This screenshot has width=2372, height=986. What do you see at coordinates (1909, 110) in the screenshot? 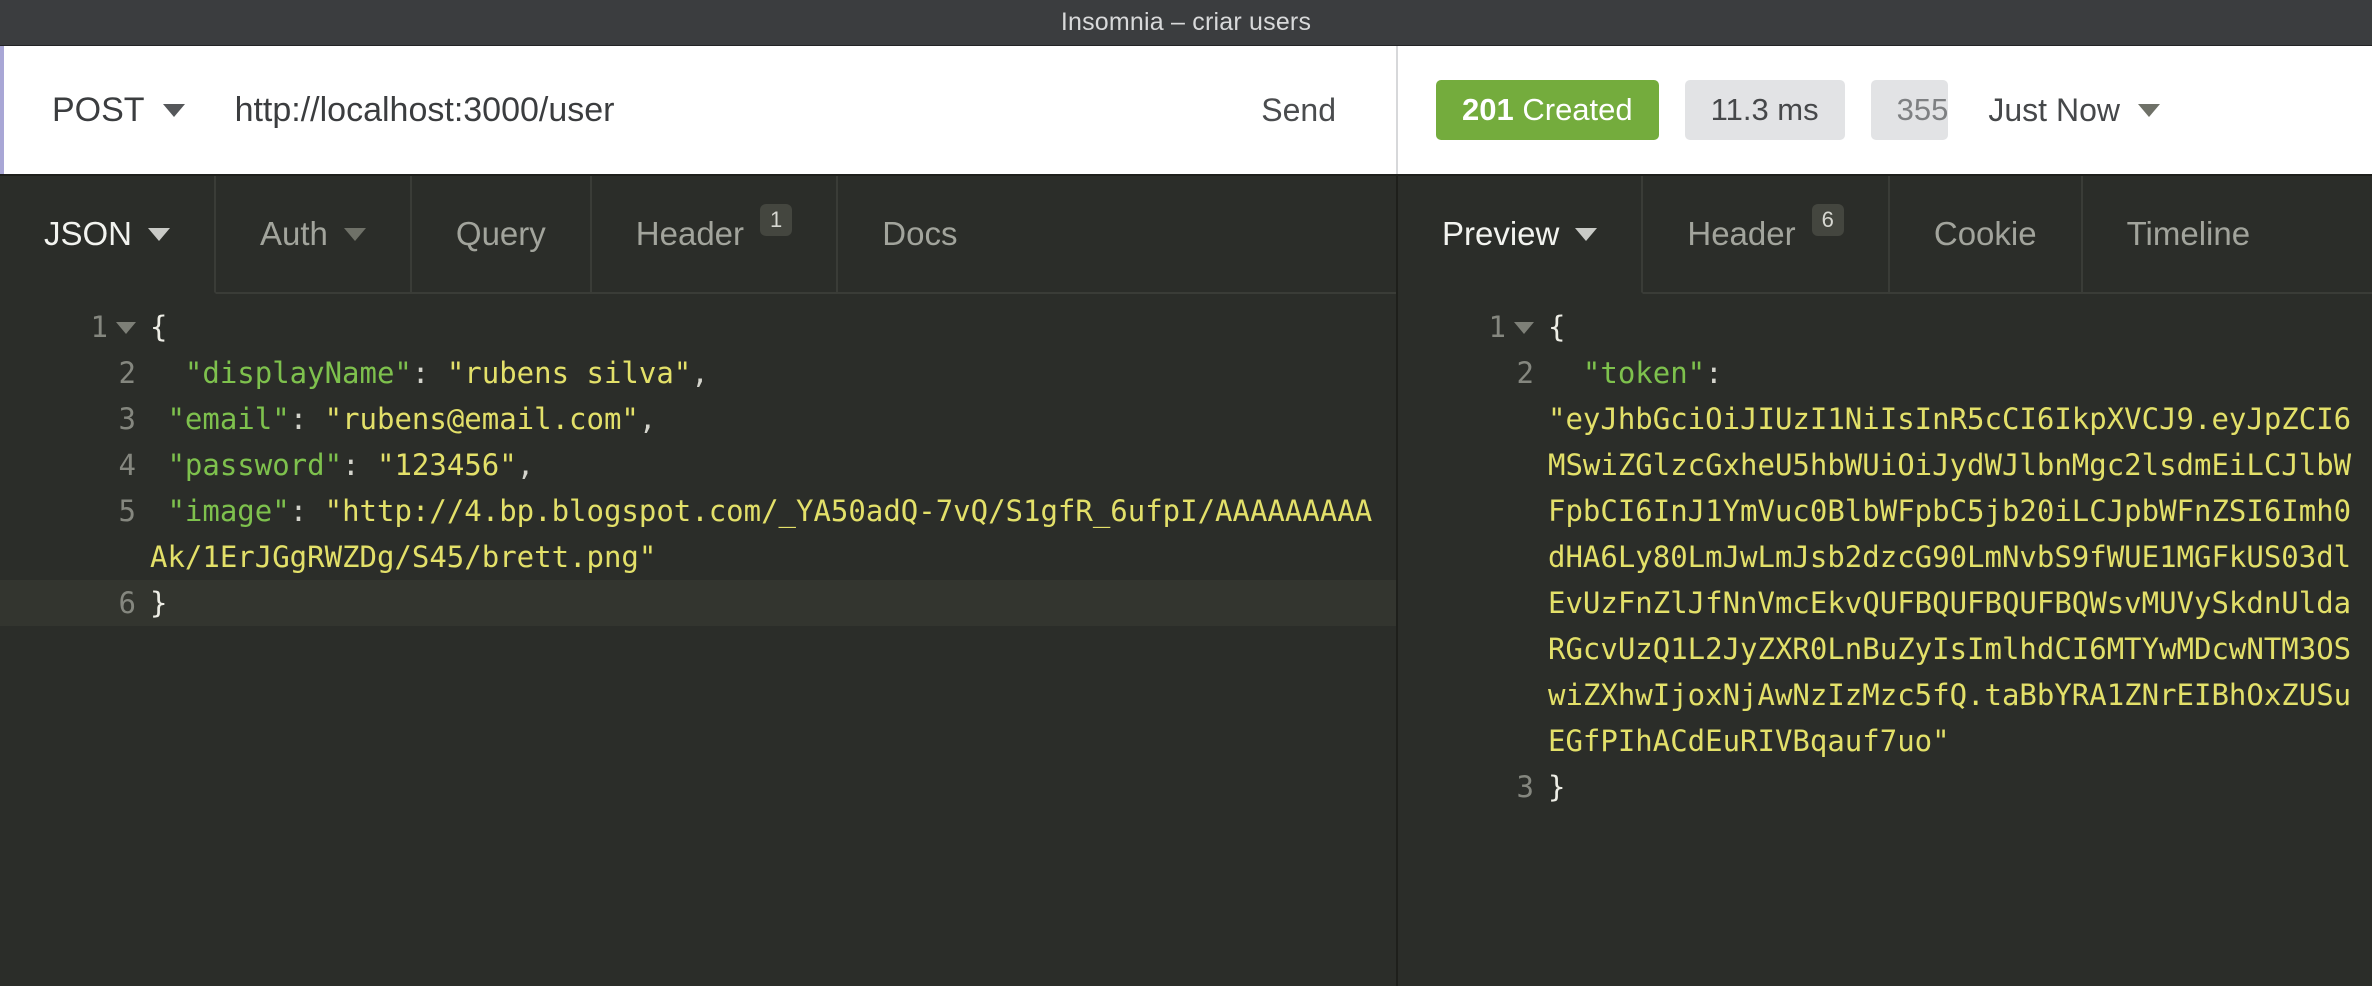
I see `response-size-badge: 355` at bounding box center [1909, 110].